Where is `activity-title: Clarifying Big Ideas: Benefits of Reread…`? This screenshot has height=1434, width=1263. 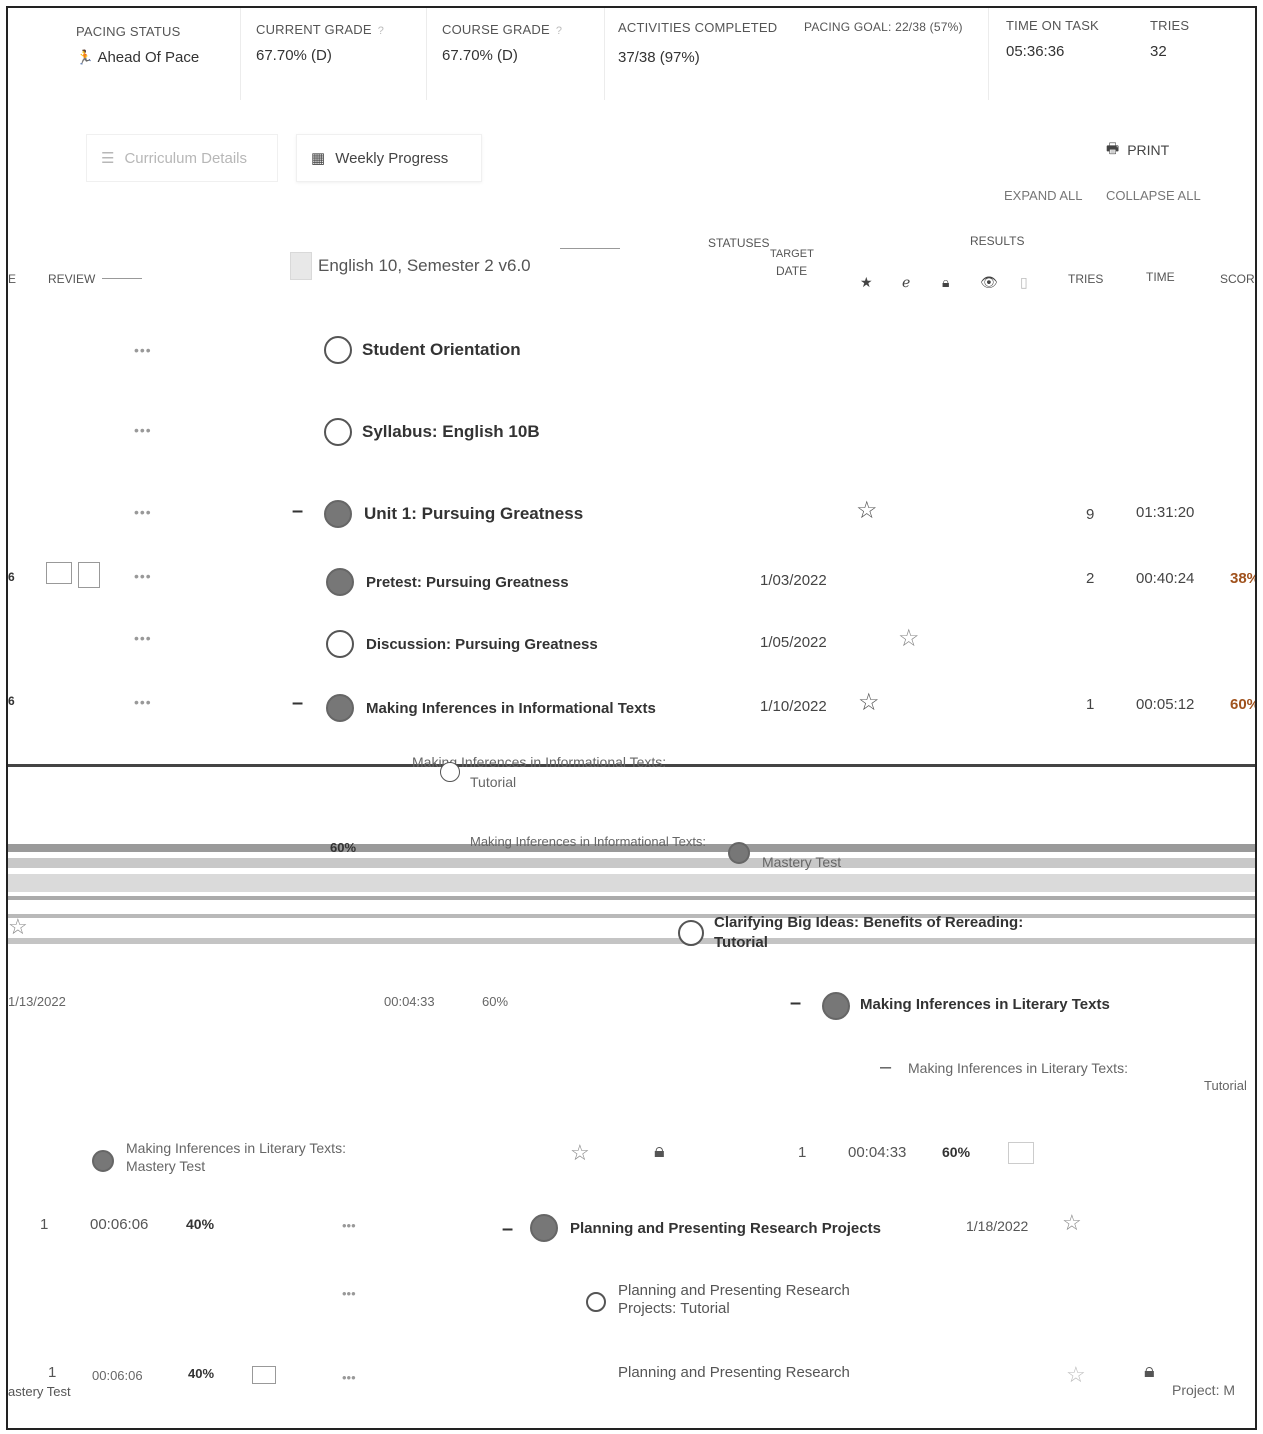
activity-title: Clarifying Big Ideas: Benefits of Reread… is located at coordinates (868, 922).